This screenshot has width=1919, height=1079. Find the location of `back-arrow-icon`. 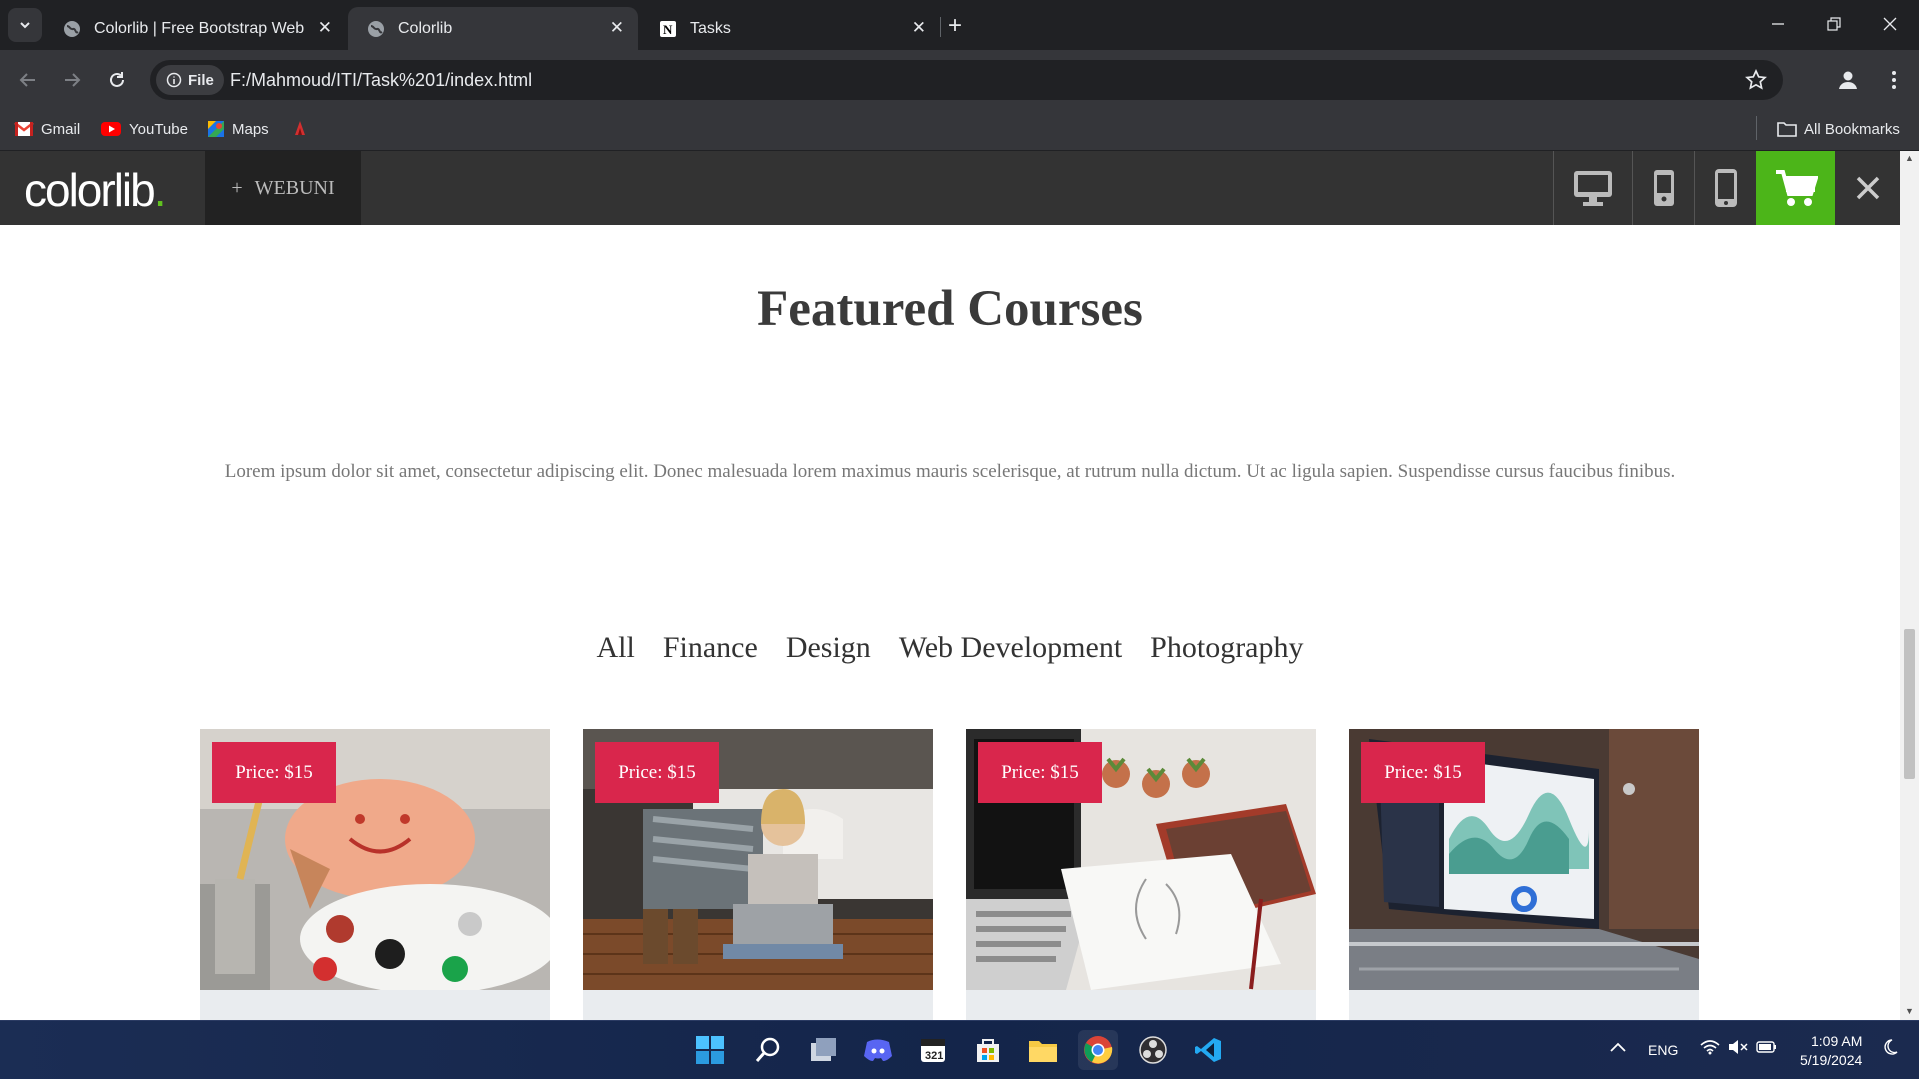

back-arrow-icon is located at coordinates (28, 80).